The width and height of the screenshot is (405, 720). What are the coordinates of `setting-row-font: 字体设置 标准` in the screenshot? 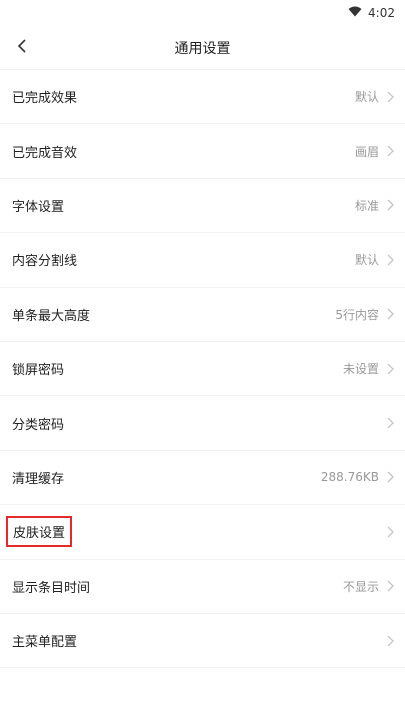 It's located at (202, 206).